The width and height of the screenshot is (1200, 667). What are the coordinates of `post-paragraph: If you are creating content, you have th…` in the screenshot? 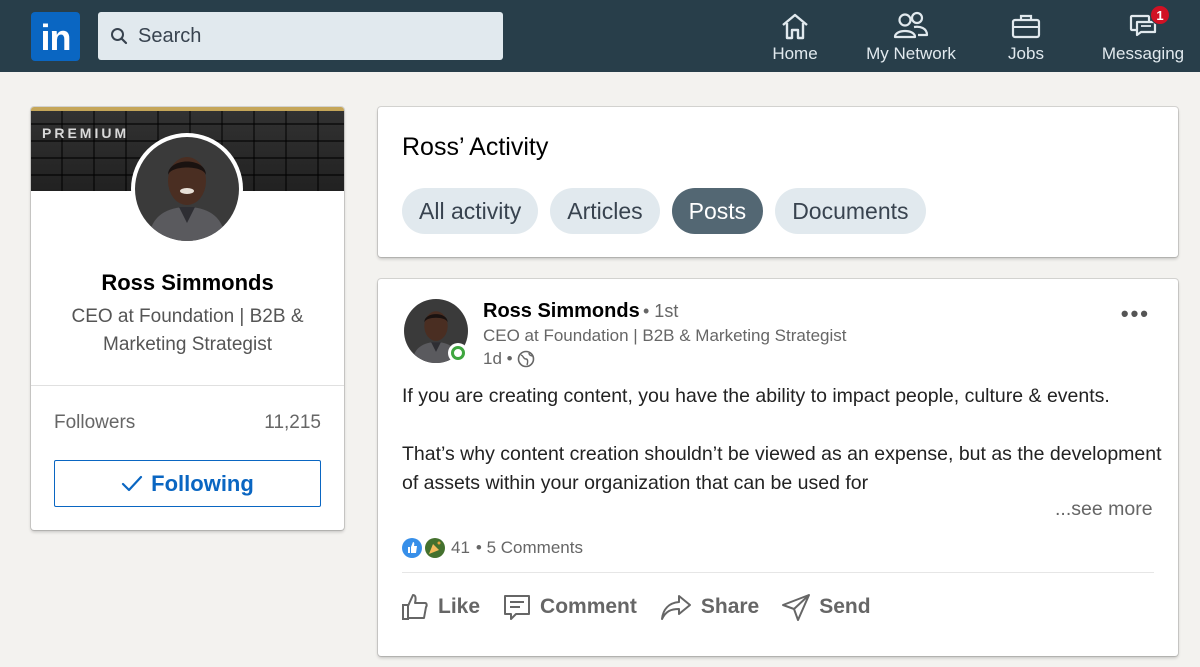 It's located at (756, 396).